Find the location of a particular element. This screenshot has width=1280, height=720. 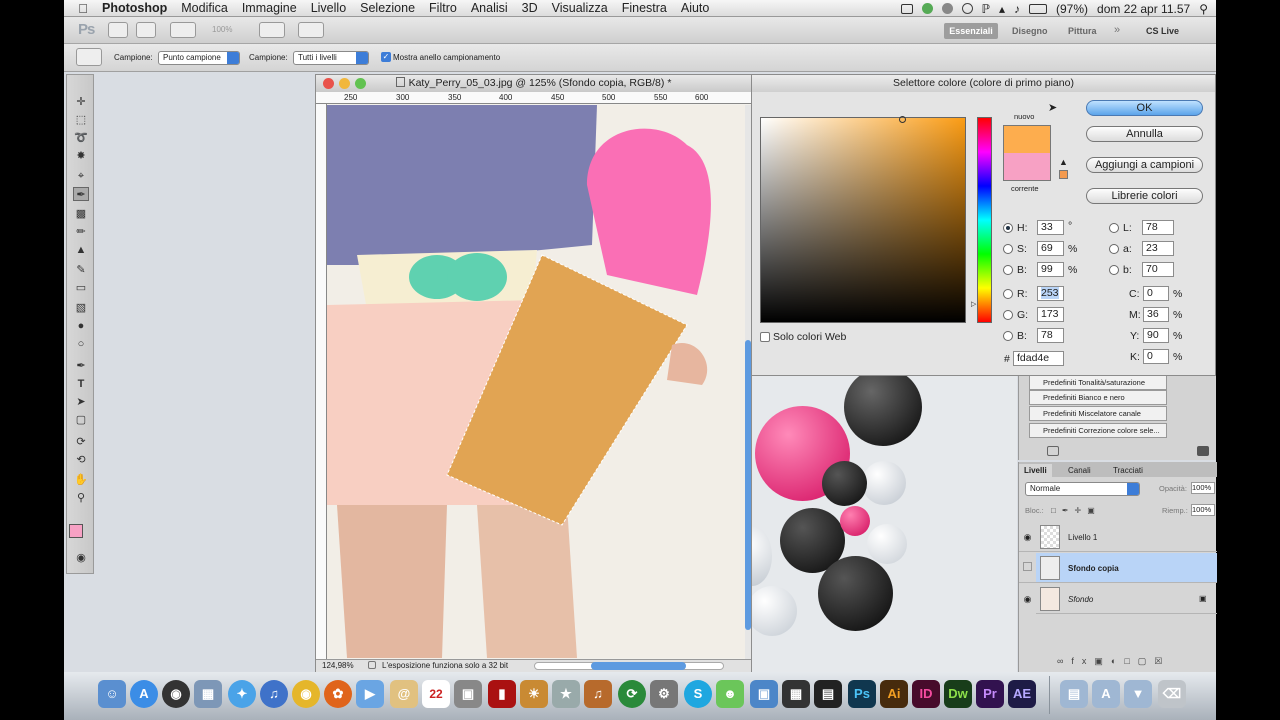

layer-name: Livello 1 is located at coordinates (1082, 537).